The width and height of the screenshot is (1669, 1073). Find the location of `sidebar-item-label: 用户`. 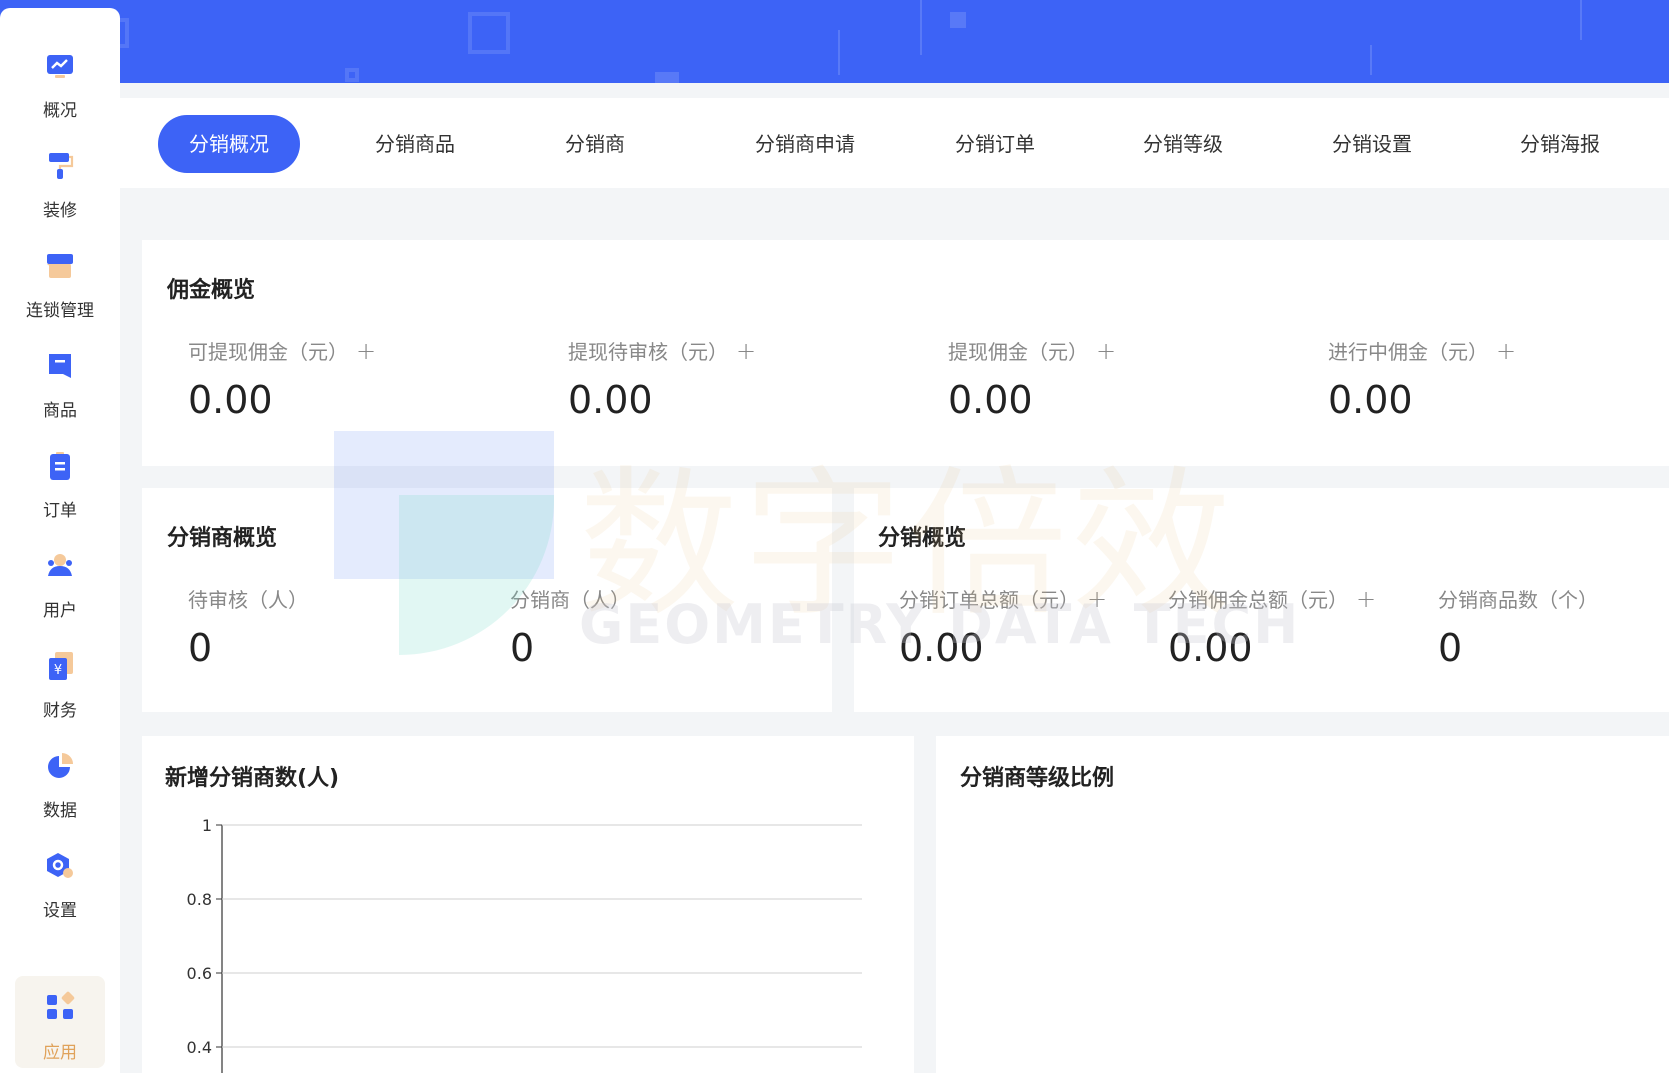

sidebar-item-label: 用户 is located at coordinates (60, 611).